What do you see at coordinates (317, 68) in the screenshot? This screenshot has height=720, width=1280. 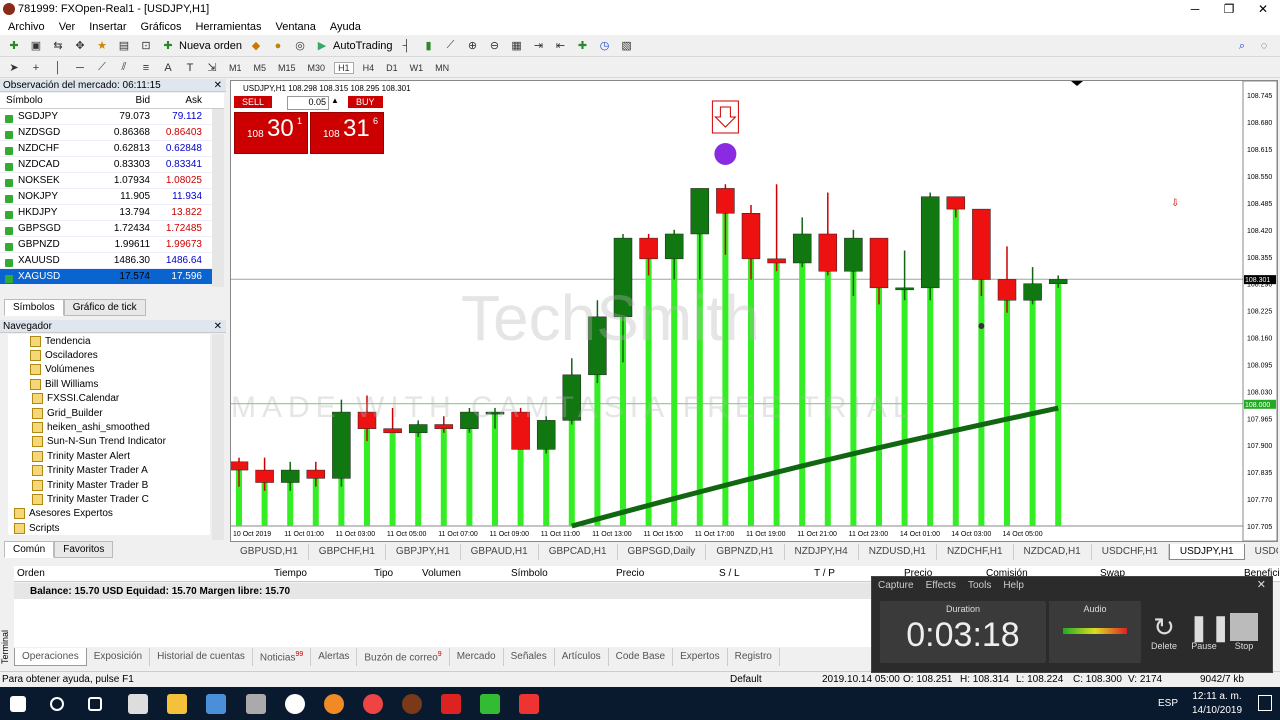 I see `tf-m30: M30` at bounding box center [317, 68].